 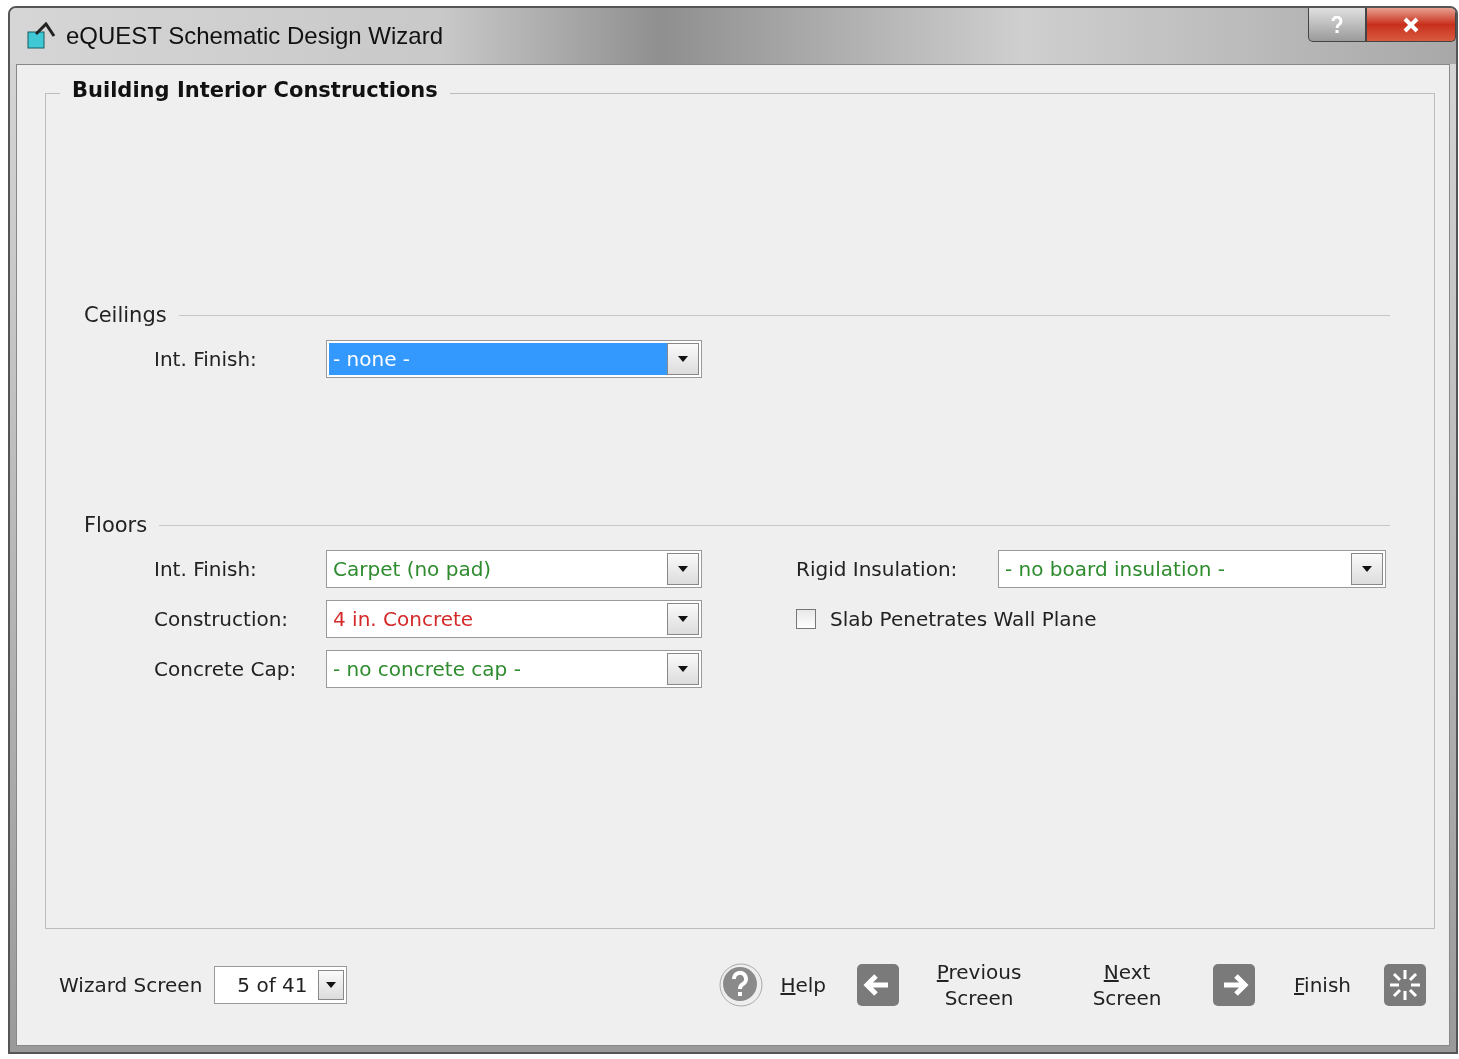 I want to click on field-label: Rigid Insulation:, so click(x=877, y=569).